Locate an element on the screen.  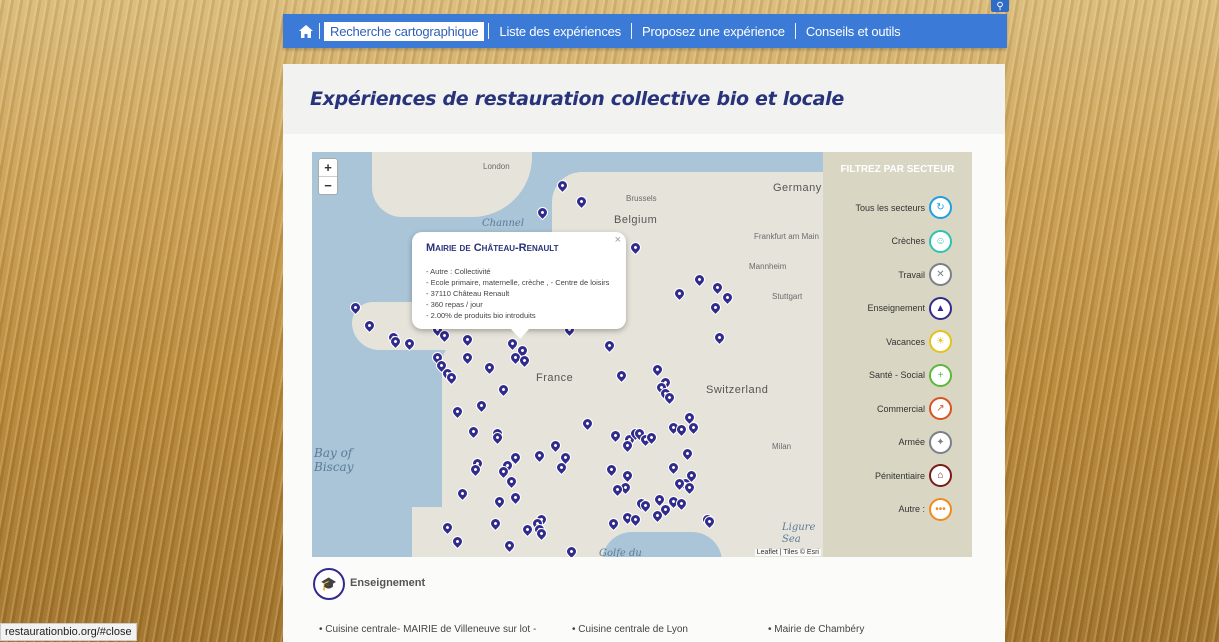
filter-more: Autre : ••• is located at coordinates (925, 509).